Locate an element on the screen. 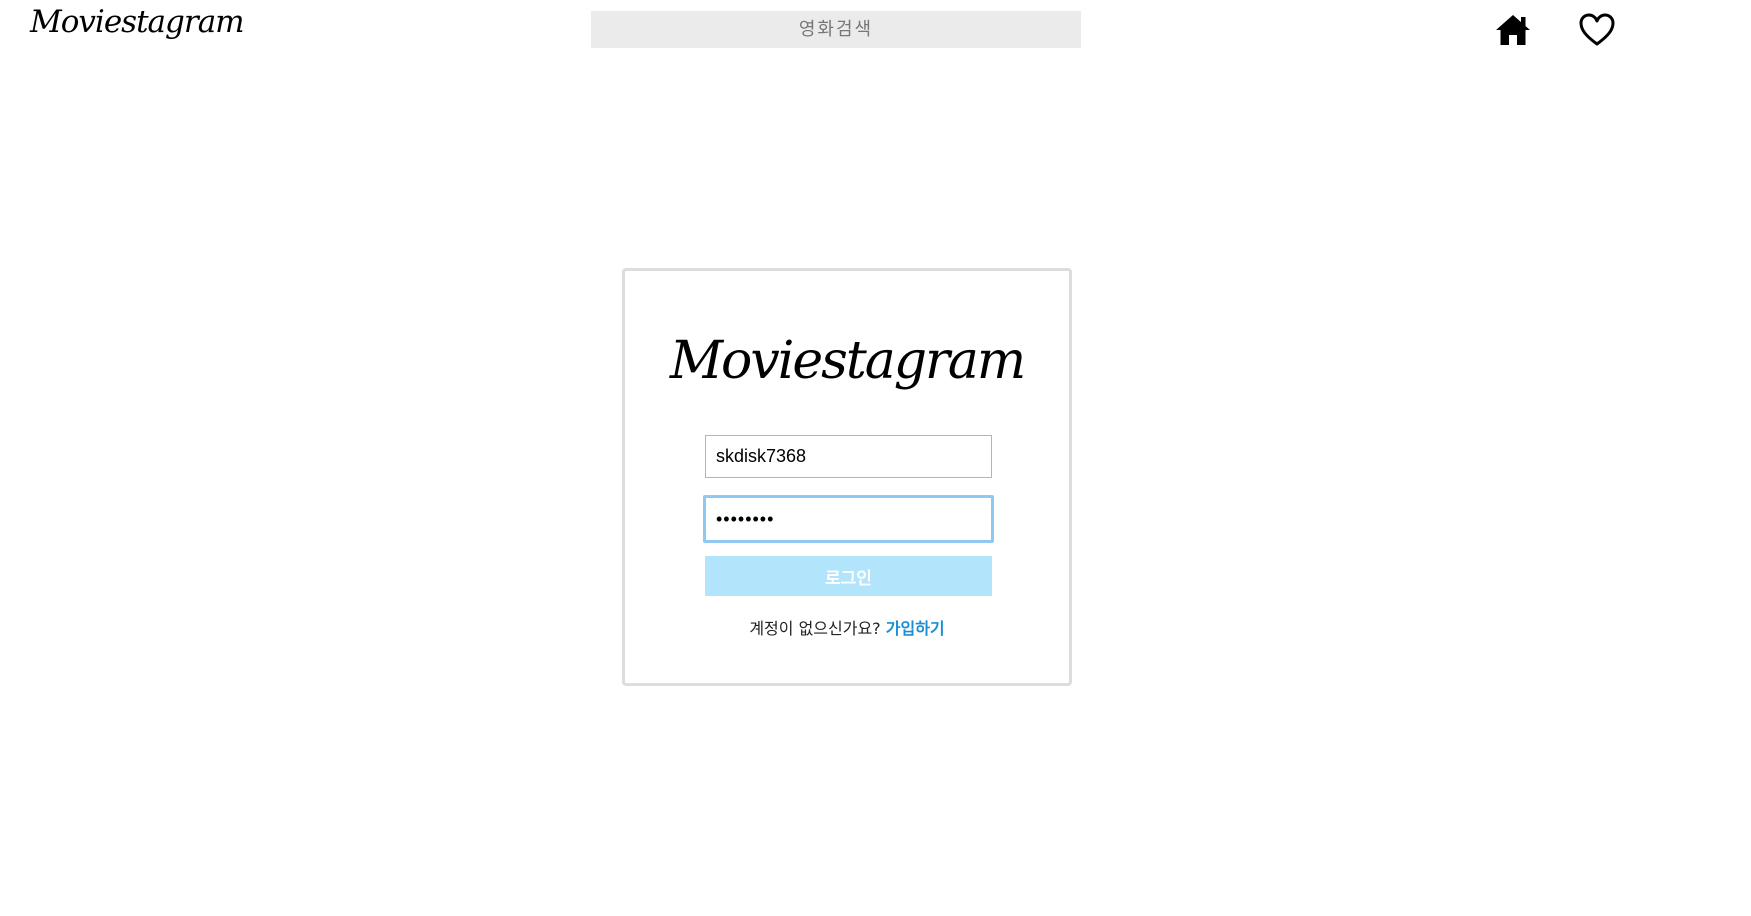 The height and width of the screenshot is (916, 1751). search-input is located at coordinates (836, 29).